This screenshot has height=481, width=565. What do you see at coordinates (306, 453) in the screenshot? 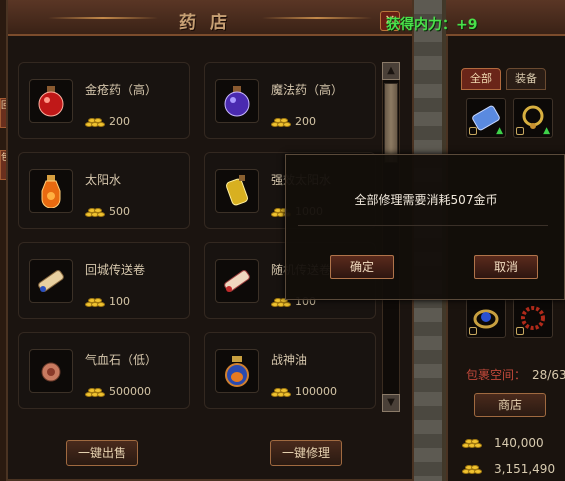
I see `repair-all-button: 一键修理` at bounding box center [306, 453].